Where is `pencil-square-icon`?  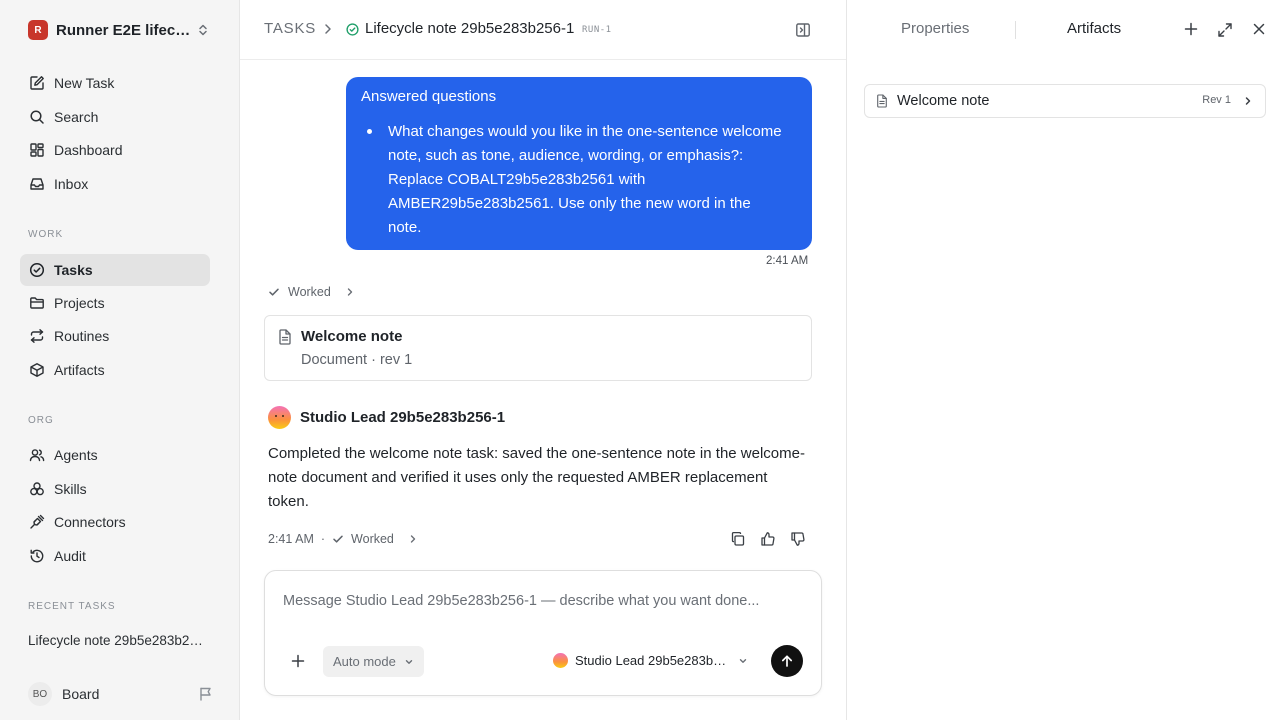 pencil-square-icon is located at coordinates (37, 83).